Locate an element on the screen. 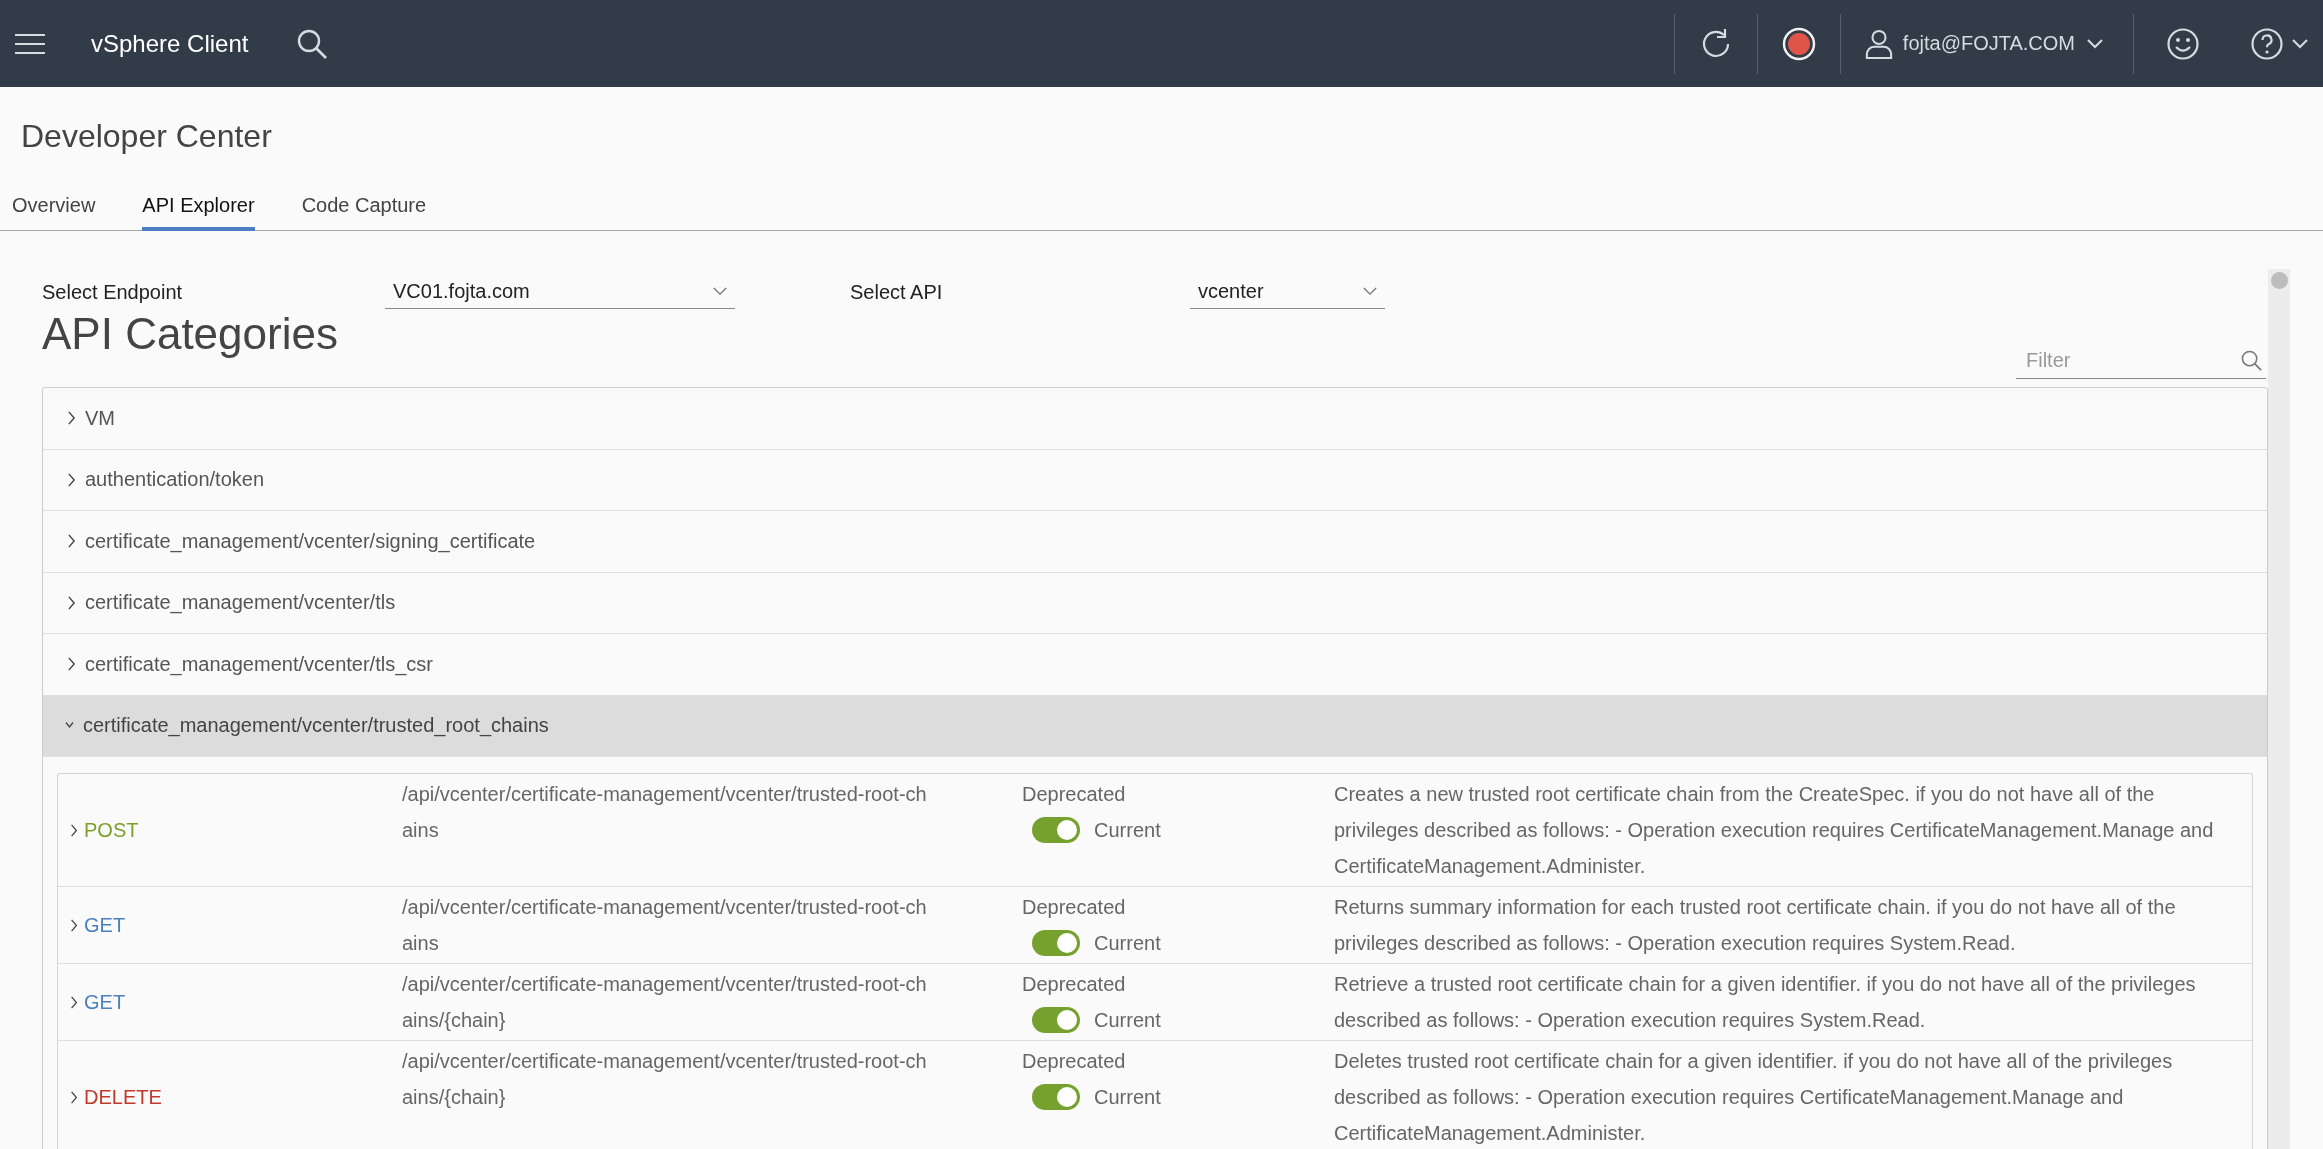 The width and height of the screenshot is (2323, 1149). category-row: certificate_management/vcenter/trusted_root_chains is located at coordinates (1155, 726).